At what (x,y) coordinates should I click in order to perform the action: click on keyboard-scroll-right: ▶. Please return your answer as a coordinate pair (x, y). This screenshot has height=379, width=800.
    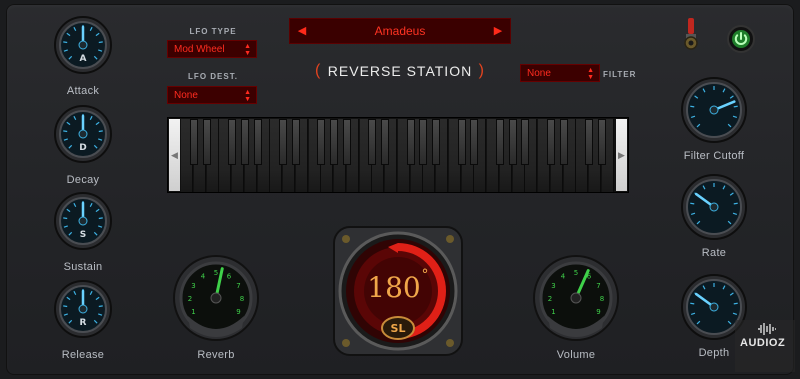
    Looking at the image, I should click on (621, 155).